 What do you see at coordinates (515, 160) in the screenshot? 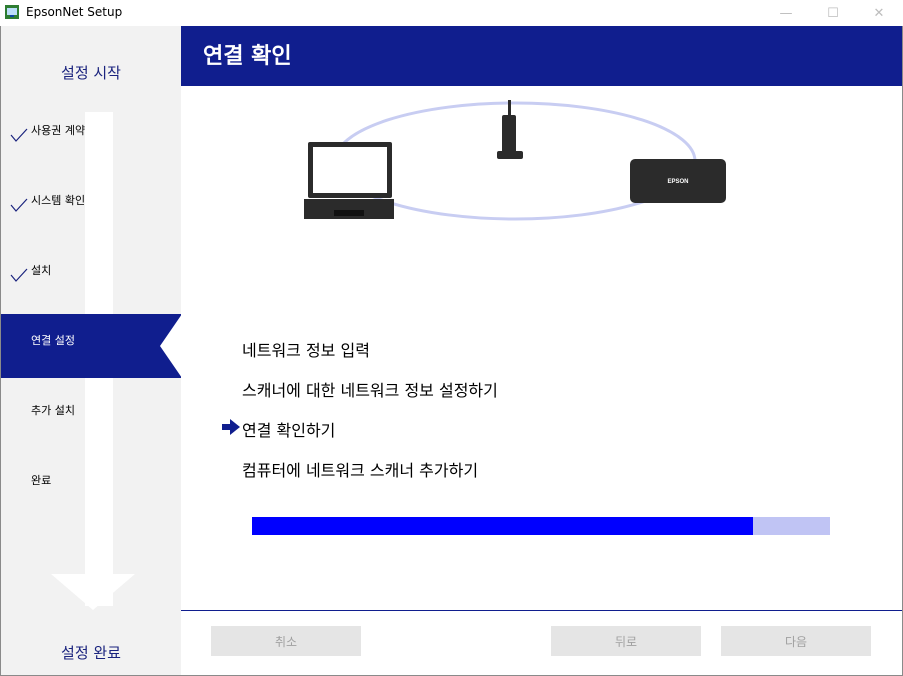
I see `network-diagram: EPSON` at bounding box center [515, 160].